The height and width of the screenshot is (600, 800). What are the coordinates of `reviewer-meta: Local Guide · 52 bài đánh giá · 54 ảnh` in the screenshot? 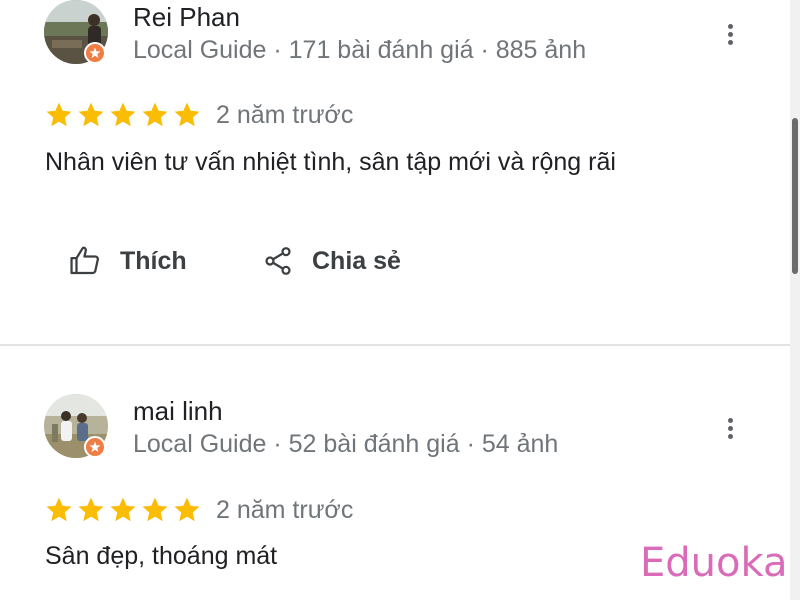 It's located at (346, 444).